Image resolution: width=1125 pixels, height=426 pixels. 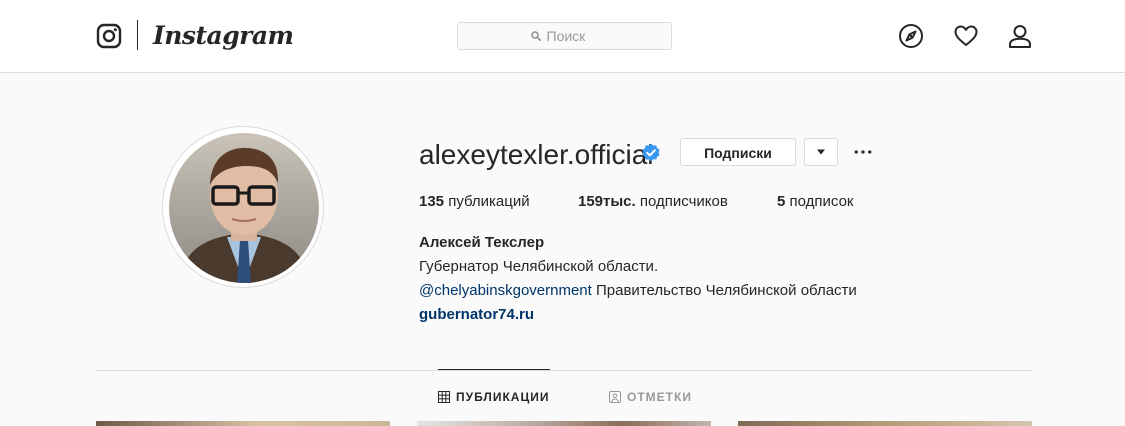 I want to click on tabs-divider, so click(x=564, y=370).